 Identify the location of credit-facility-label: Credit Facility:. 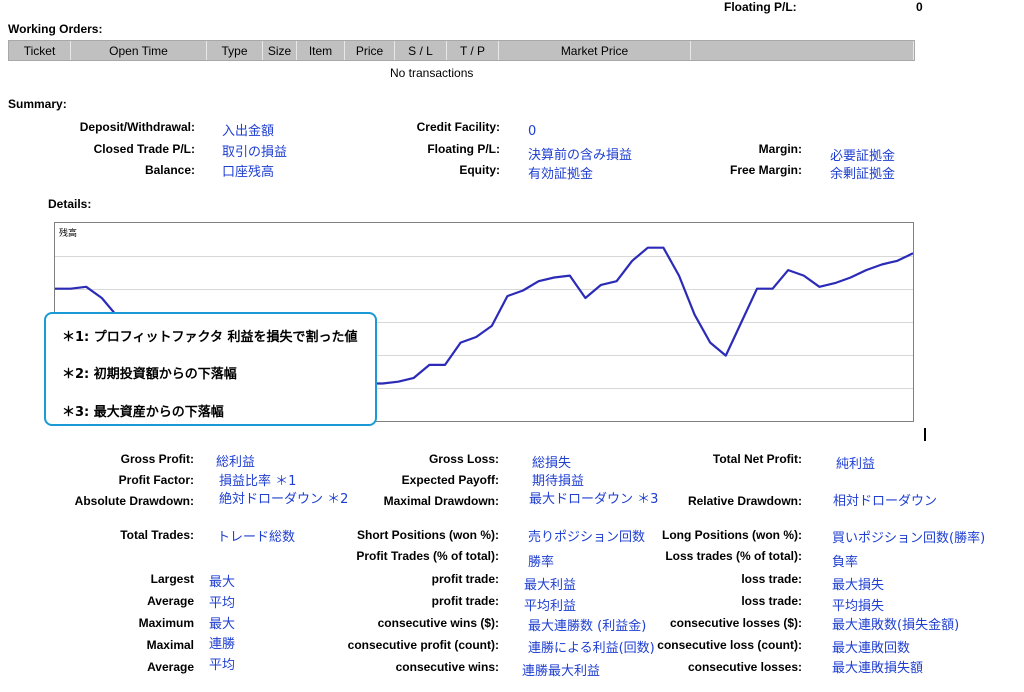
(458, 127).